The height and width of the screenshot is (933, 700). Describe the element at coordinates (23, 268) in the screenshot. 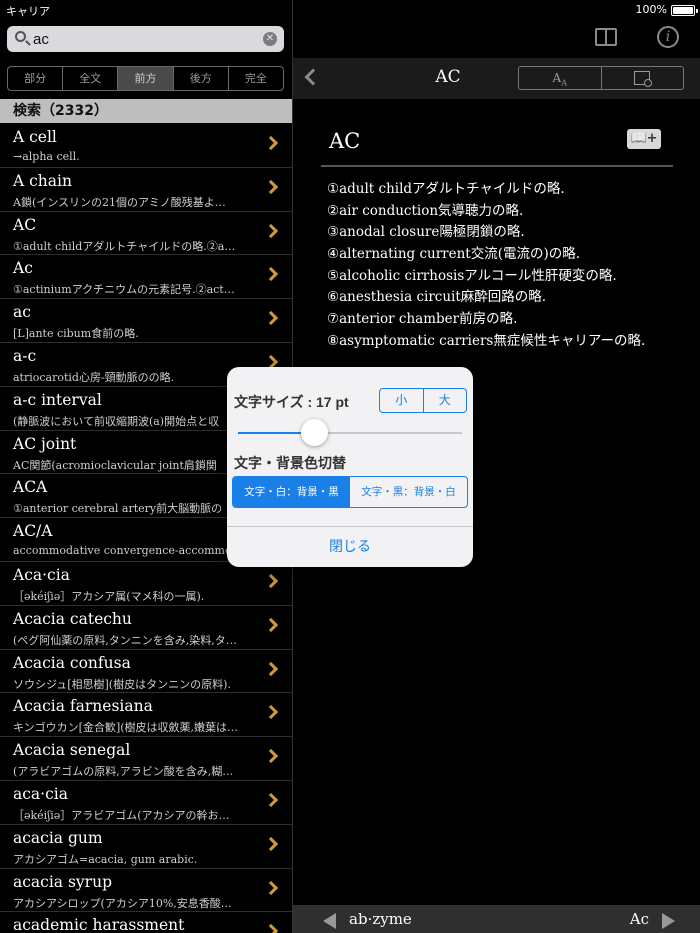

I see `result-title: Ac` at that location.